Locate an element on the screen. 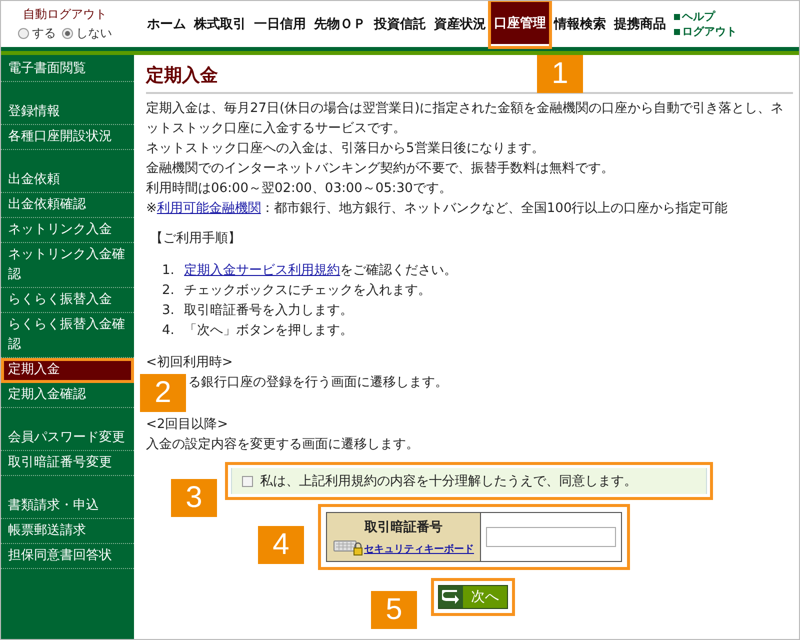 The height and width of the screenshot is (640, 800). institutions-link: 利用可能金融機関 is located at coordinates (208, 208).